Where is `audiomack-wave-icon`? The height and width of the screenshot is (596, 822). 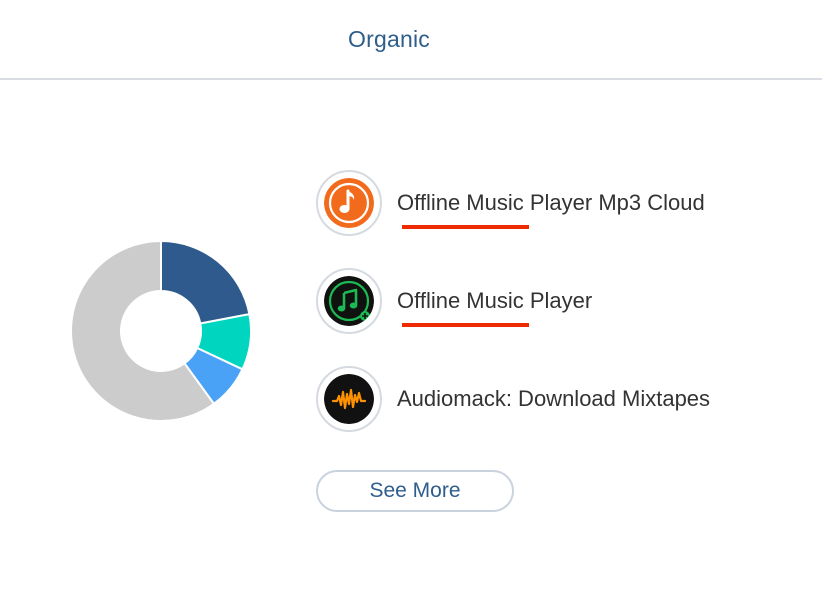 audiomack-wave-icon is located at coordinates (349, 399).